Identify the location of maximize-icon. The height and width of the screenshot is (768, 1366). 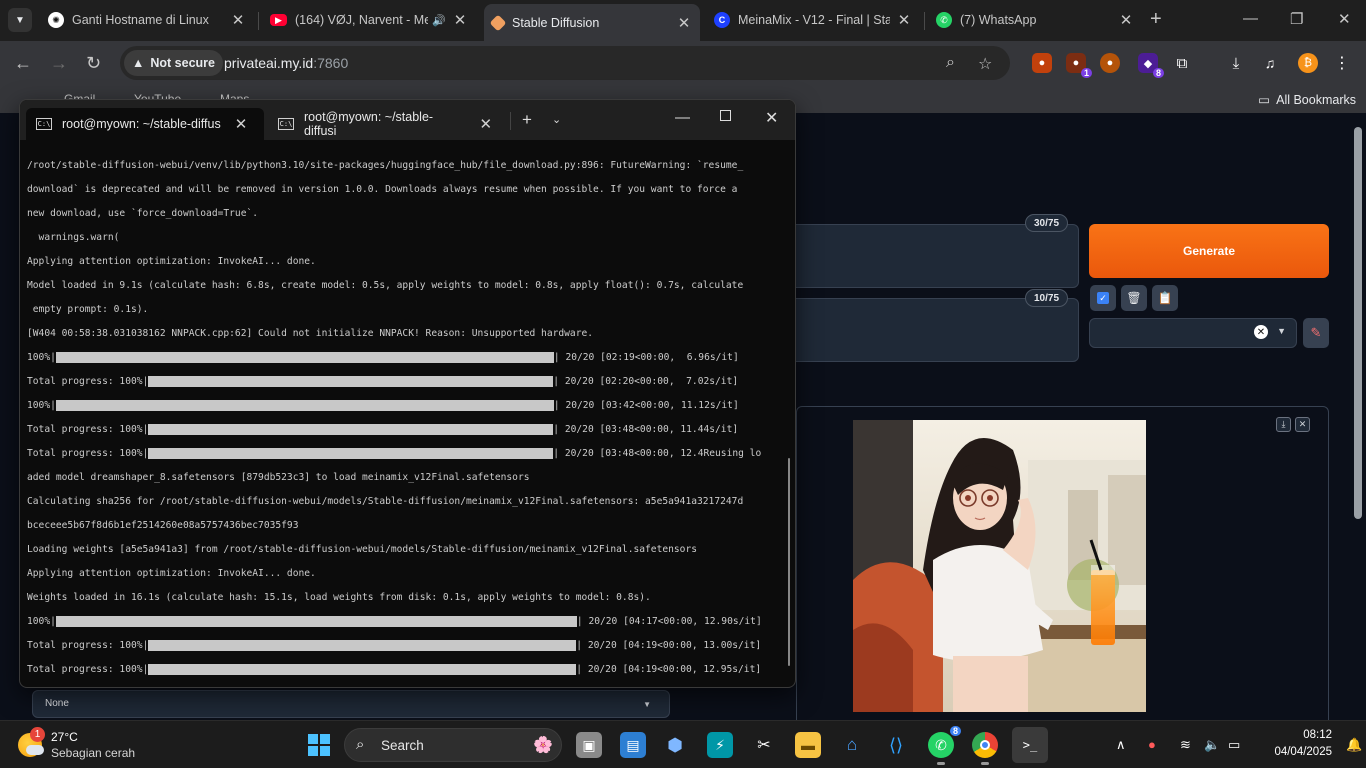
(725, 115).